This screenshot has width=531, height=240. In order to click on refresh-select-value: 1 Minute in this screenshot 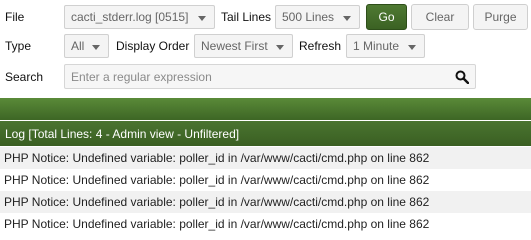, I will do `click(376, 46)`.